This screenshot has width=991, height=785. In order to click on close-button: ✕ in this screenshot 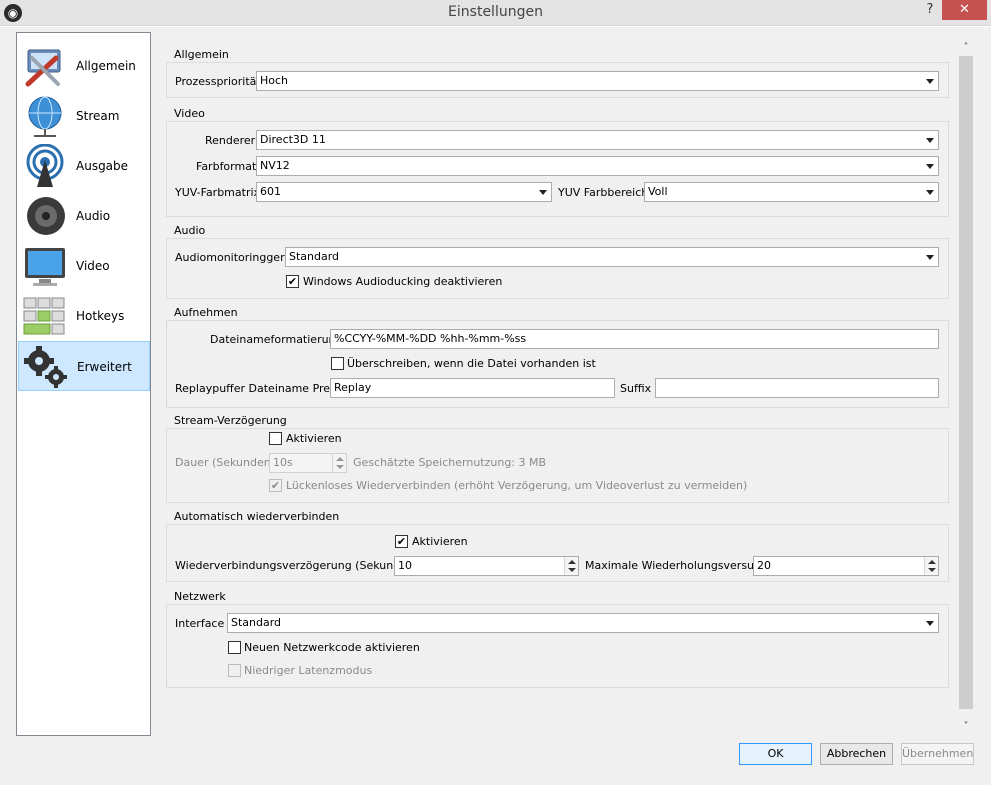, I will do `click(964, 10)`.